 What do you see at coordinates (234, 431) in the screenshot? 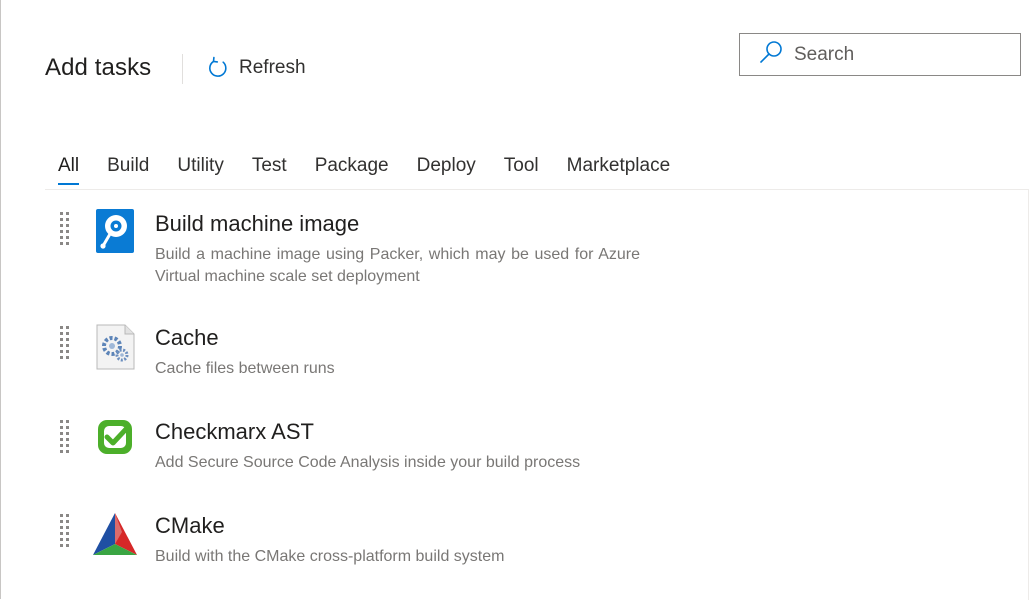
I see `task-title: Checkmarx AST` at bounding box center [234, 431].